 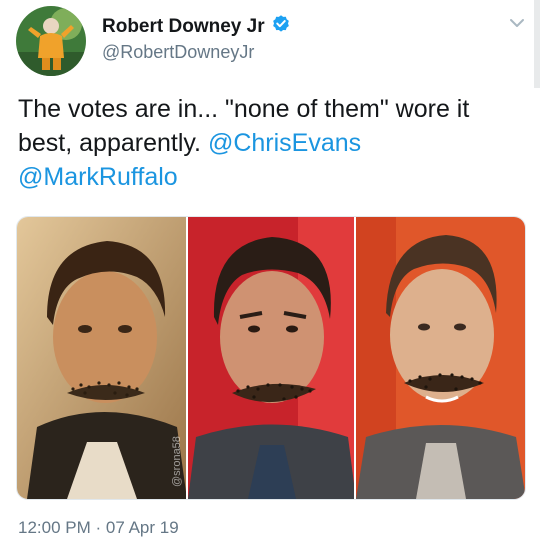 I want to click on author-name: Robert Downey Jr, so click(x=183, y=27).